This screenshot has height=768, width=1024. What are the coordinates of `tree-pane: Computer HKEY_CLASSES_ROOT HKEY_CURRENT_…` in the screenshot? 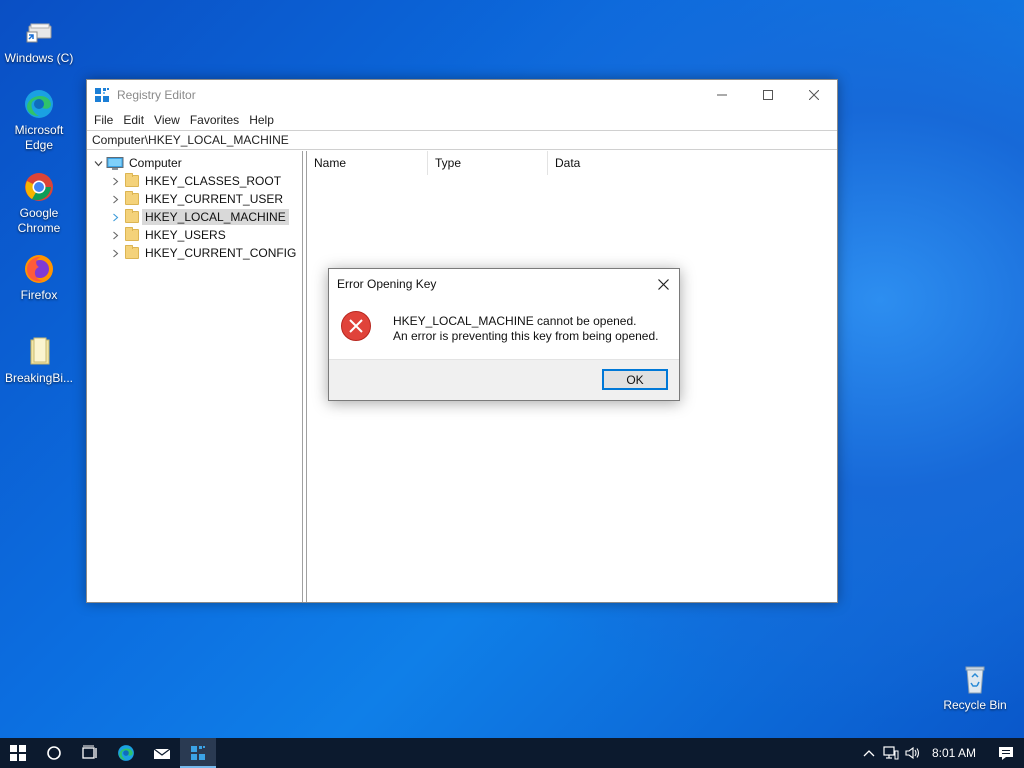 It's located at (195, 376).